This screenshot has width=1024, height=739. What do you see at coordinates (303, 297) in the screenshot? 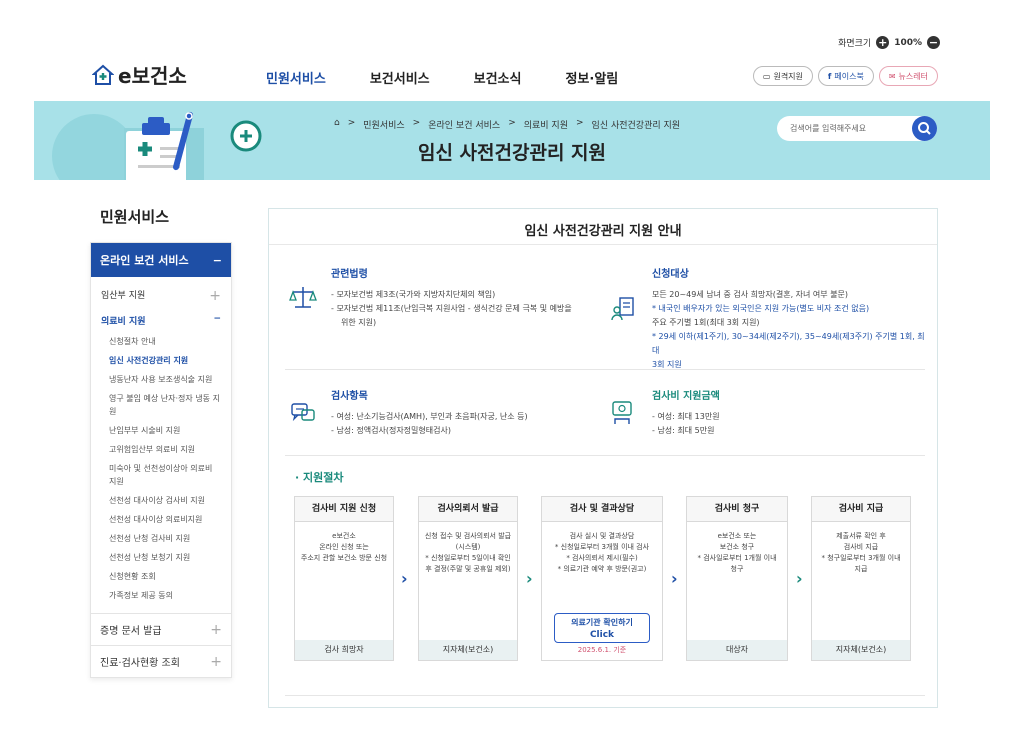
I see `scale-icon` at bounding box center [303, 297].